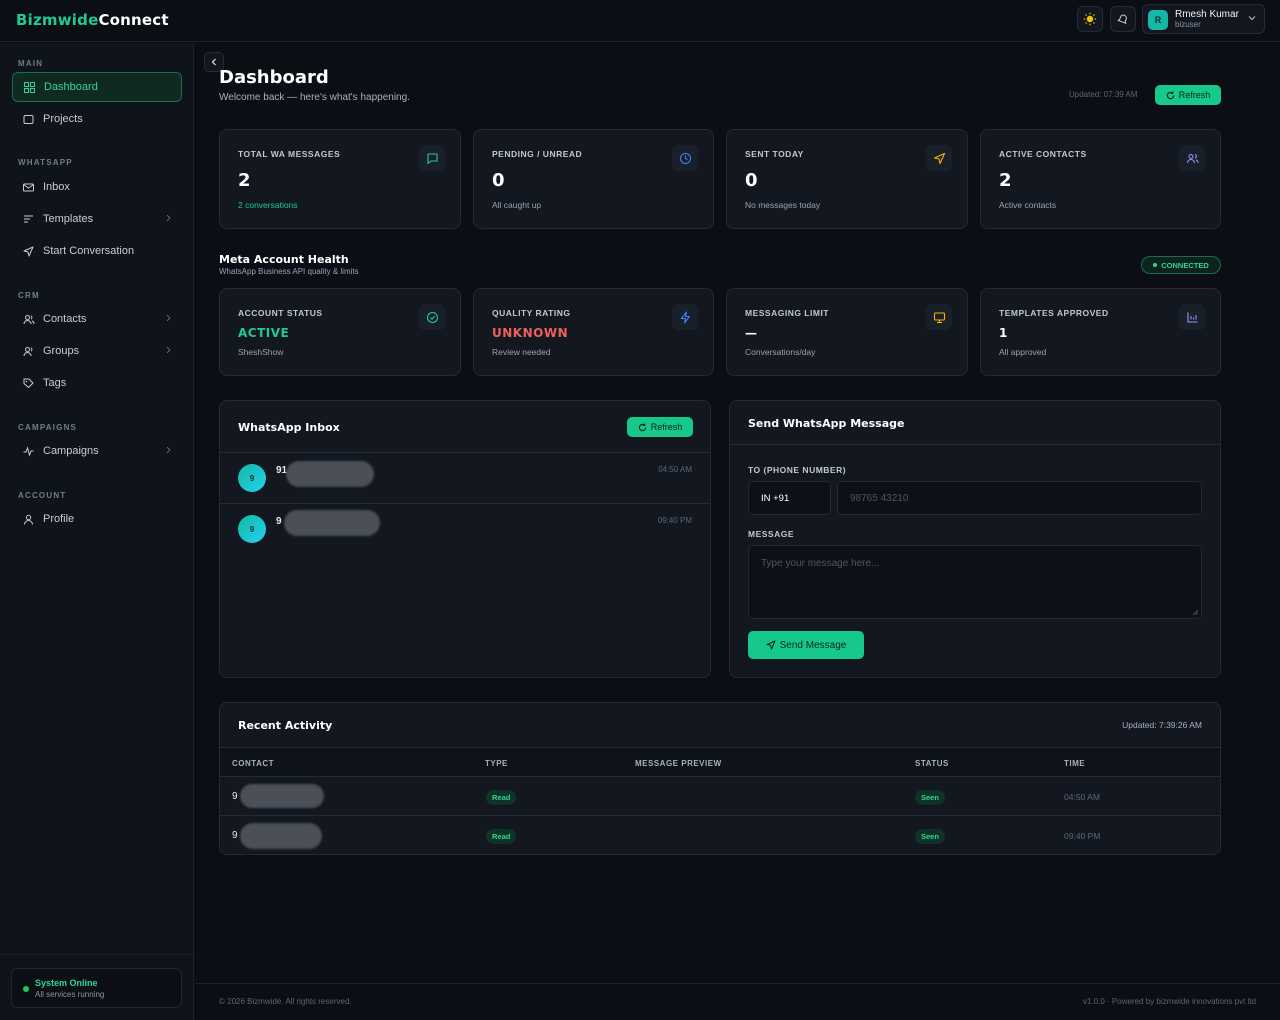  What do you see at coordinates (1188, 24) in the screenshot?
I see `user-role: bizuser` at bounding box center [1188, 24].